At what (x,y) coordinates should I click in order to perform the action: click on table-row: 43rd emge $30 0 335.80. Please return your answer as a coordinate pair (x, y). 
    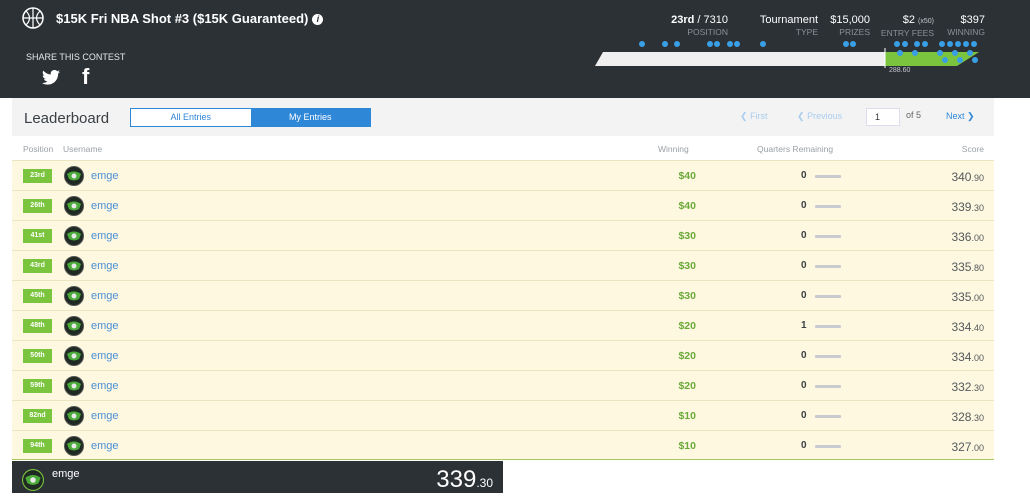
    Looking at the image, I should click on (503, 265).